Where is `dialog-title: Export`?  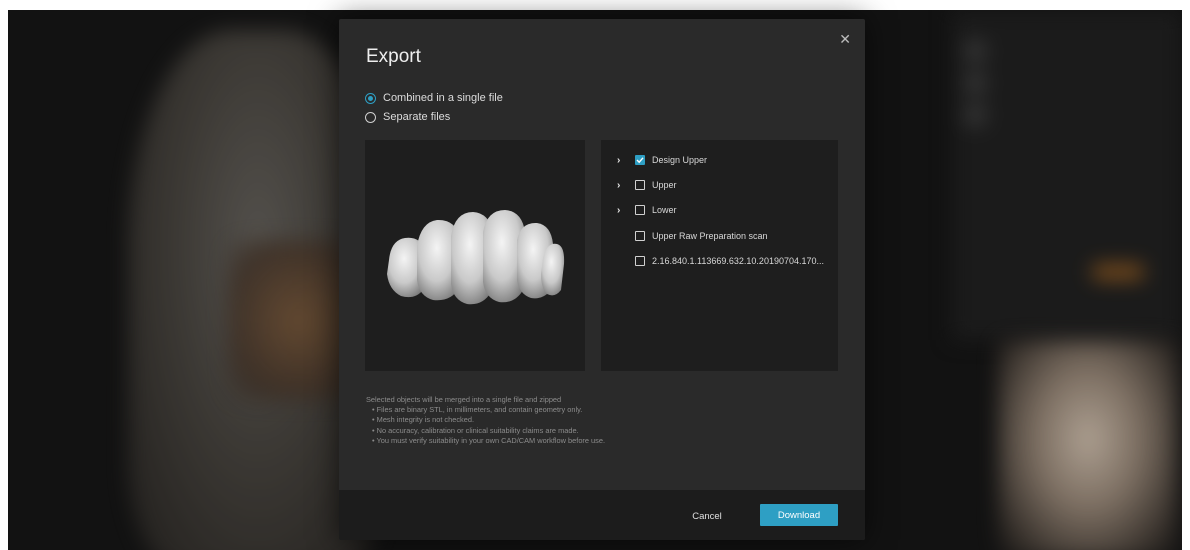 dialog-title: Export is located at coordinates (393, 56).